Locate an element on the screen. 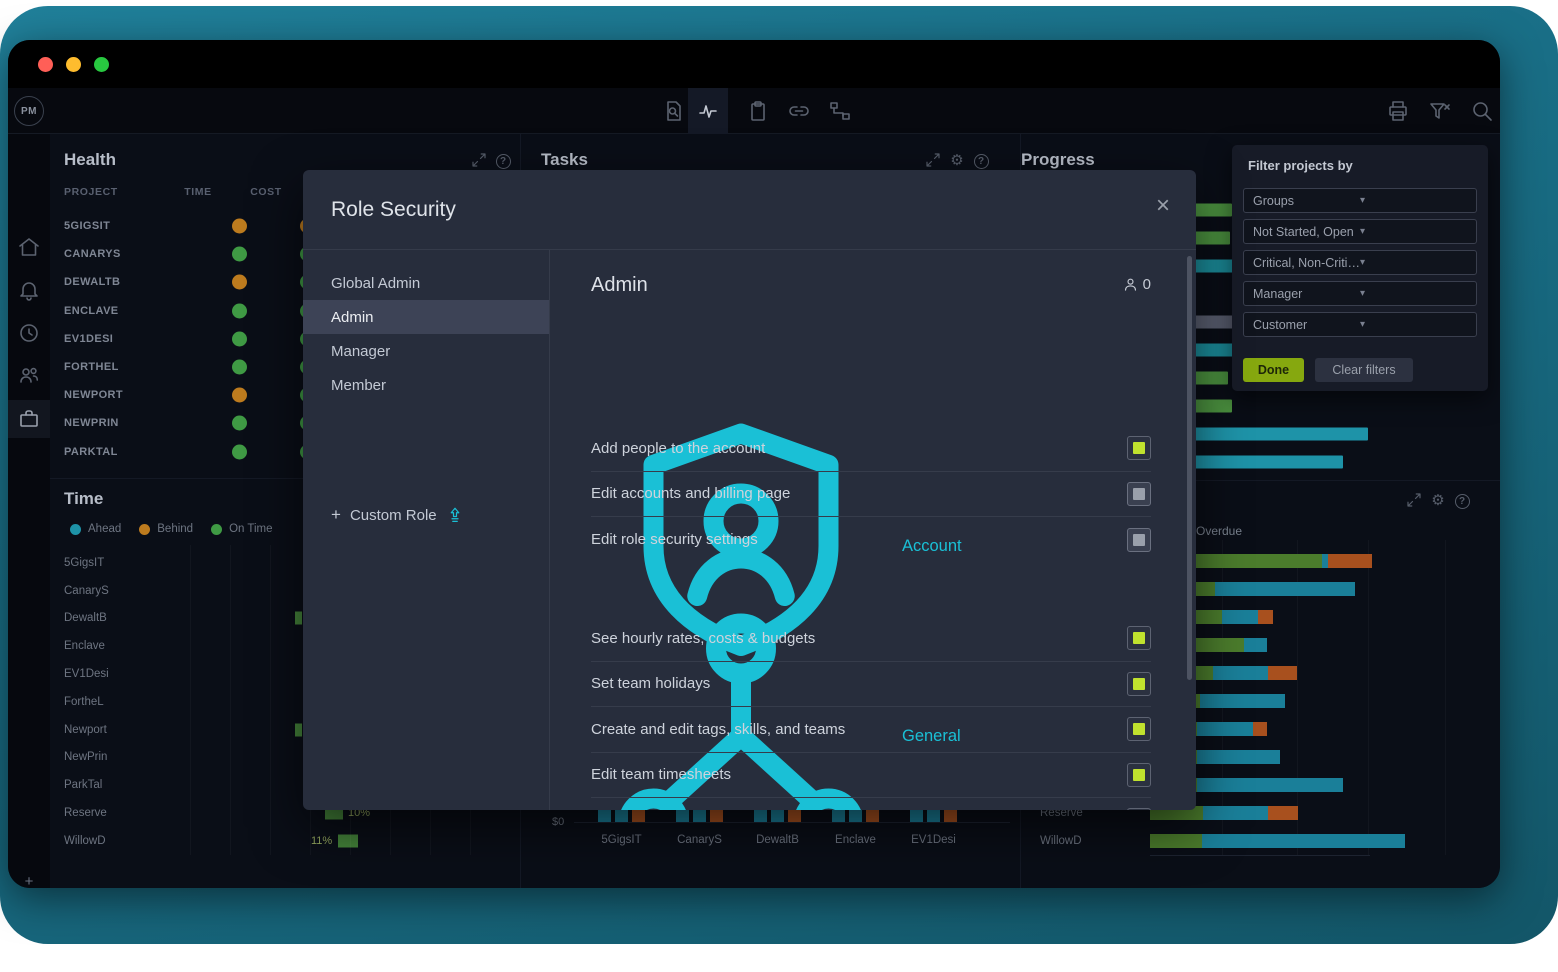 This screenshot has height=972, width=1558. legend-label: Behind is located at coordinates (175, 529).